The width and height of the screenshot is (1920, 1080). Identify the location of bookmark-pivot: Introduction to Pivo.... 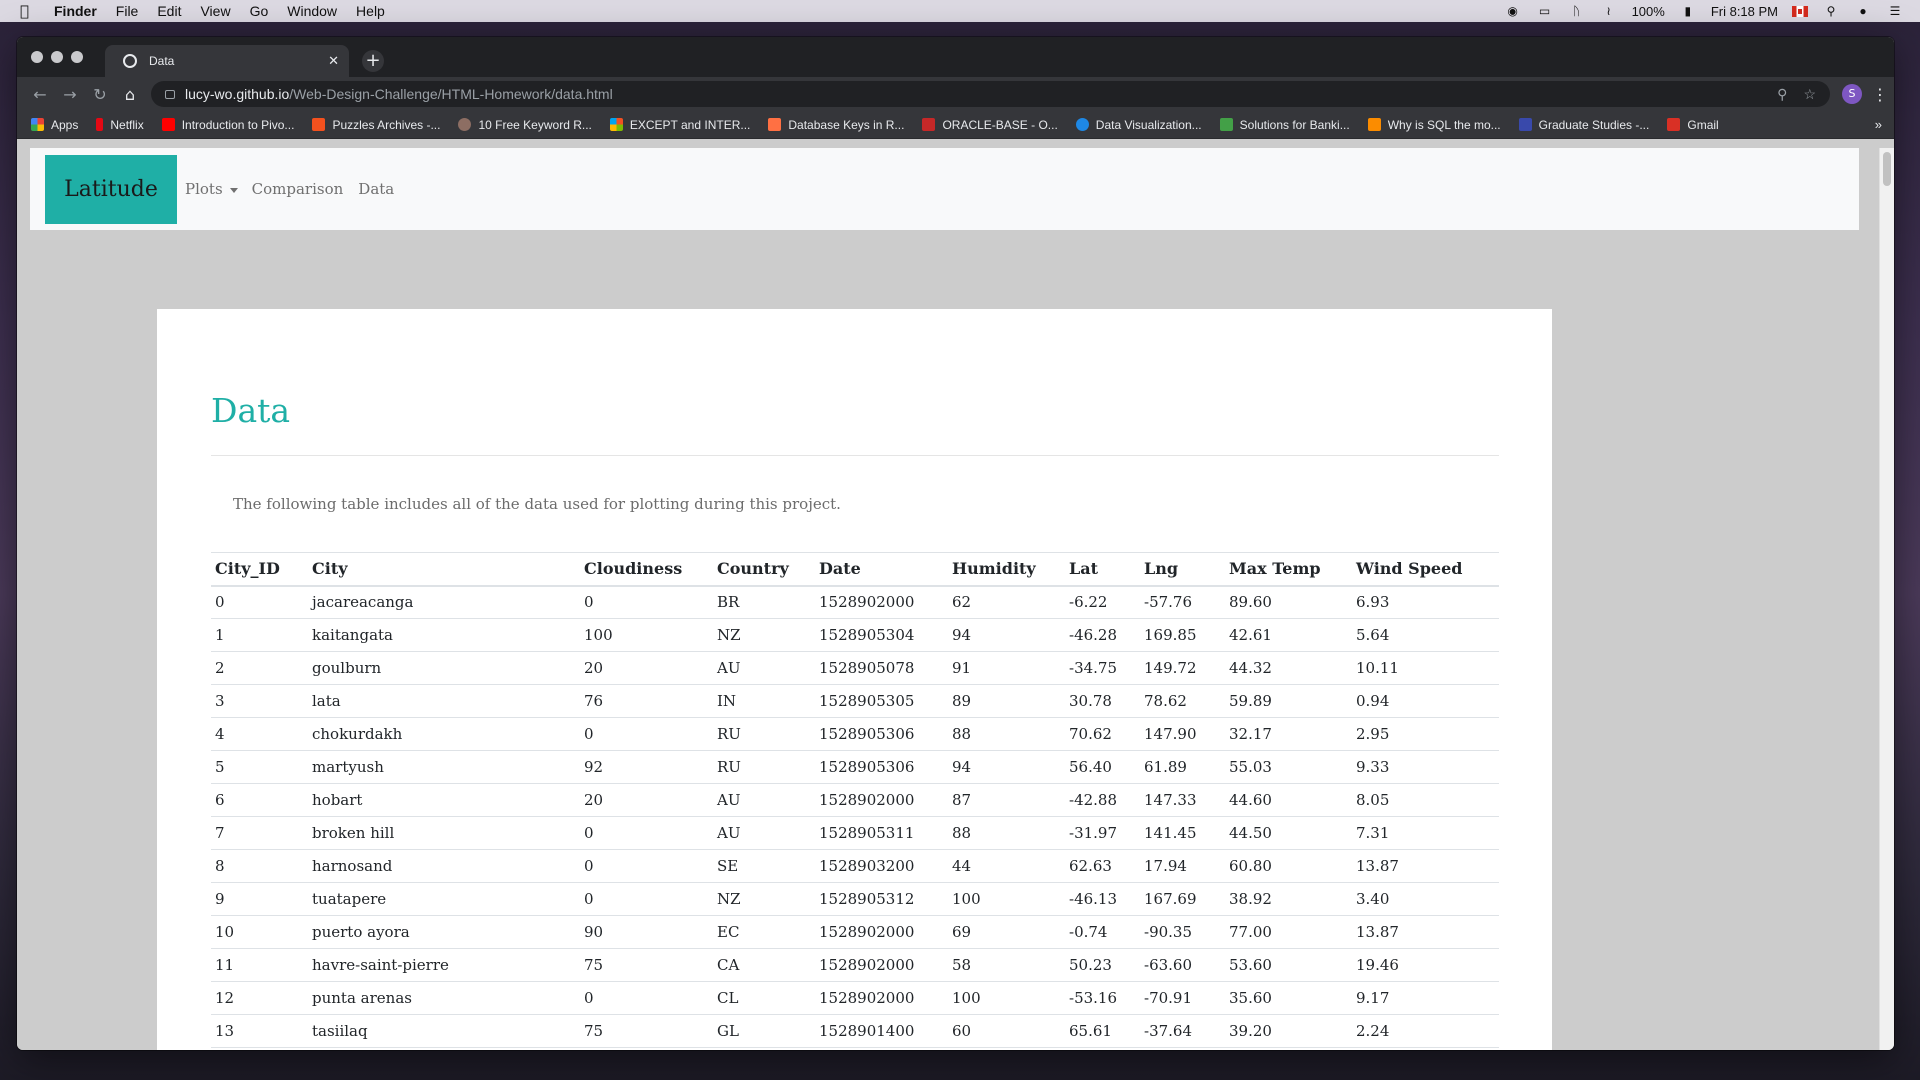
(227, 125).